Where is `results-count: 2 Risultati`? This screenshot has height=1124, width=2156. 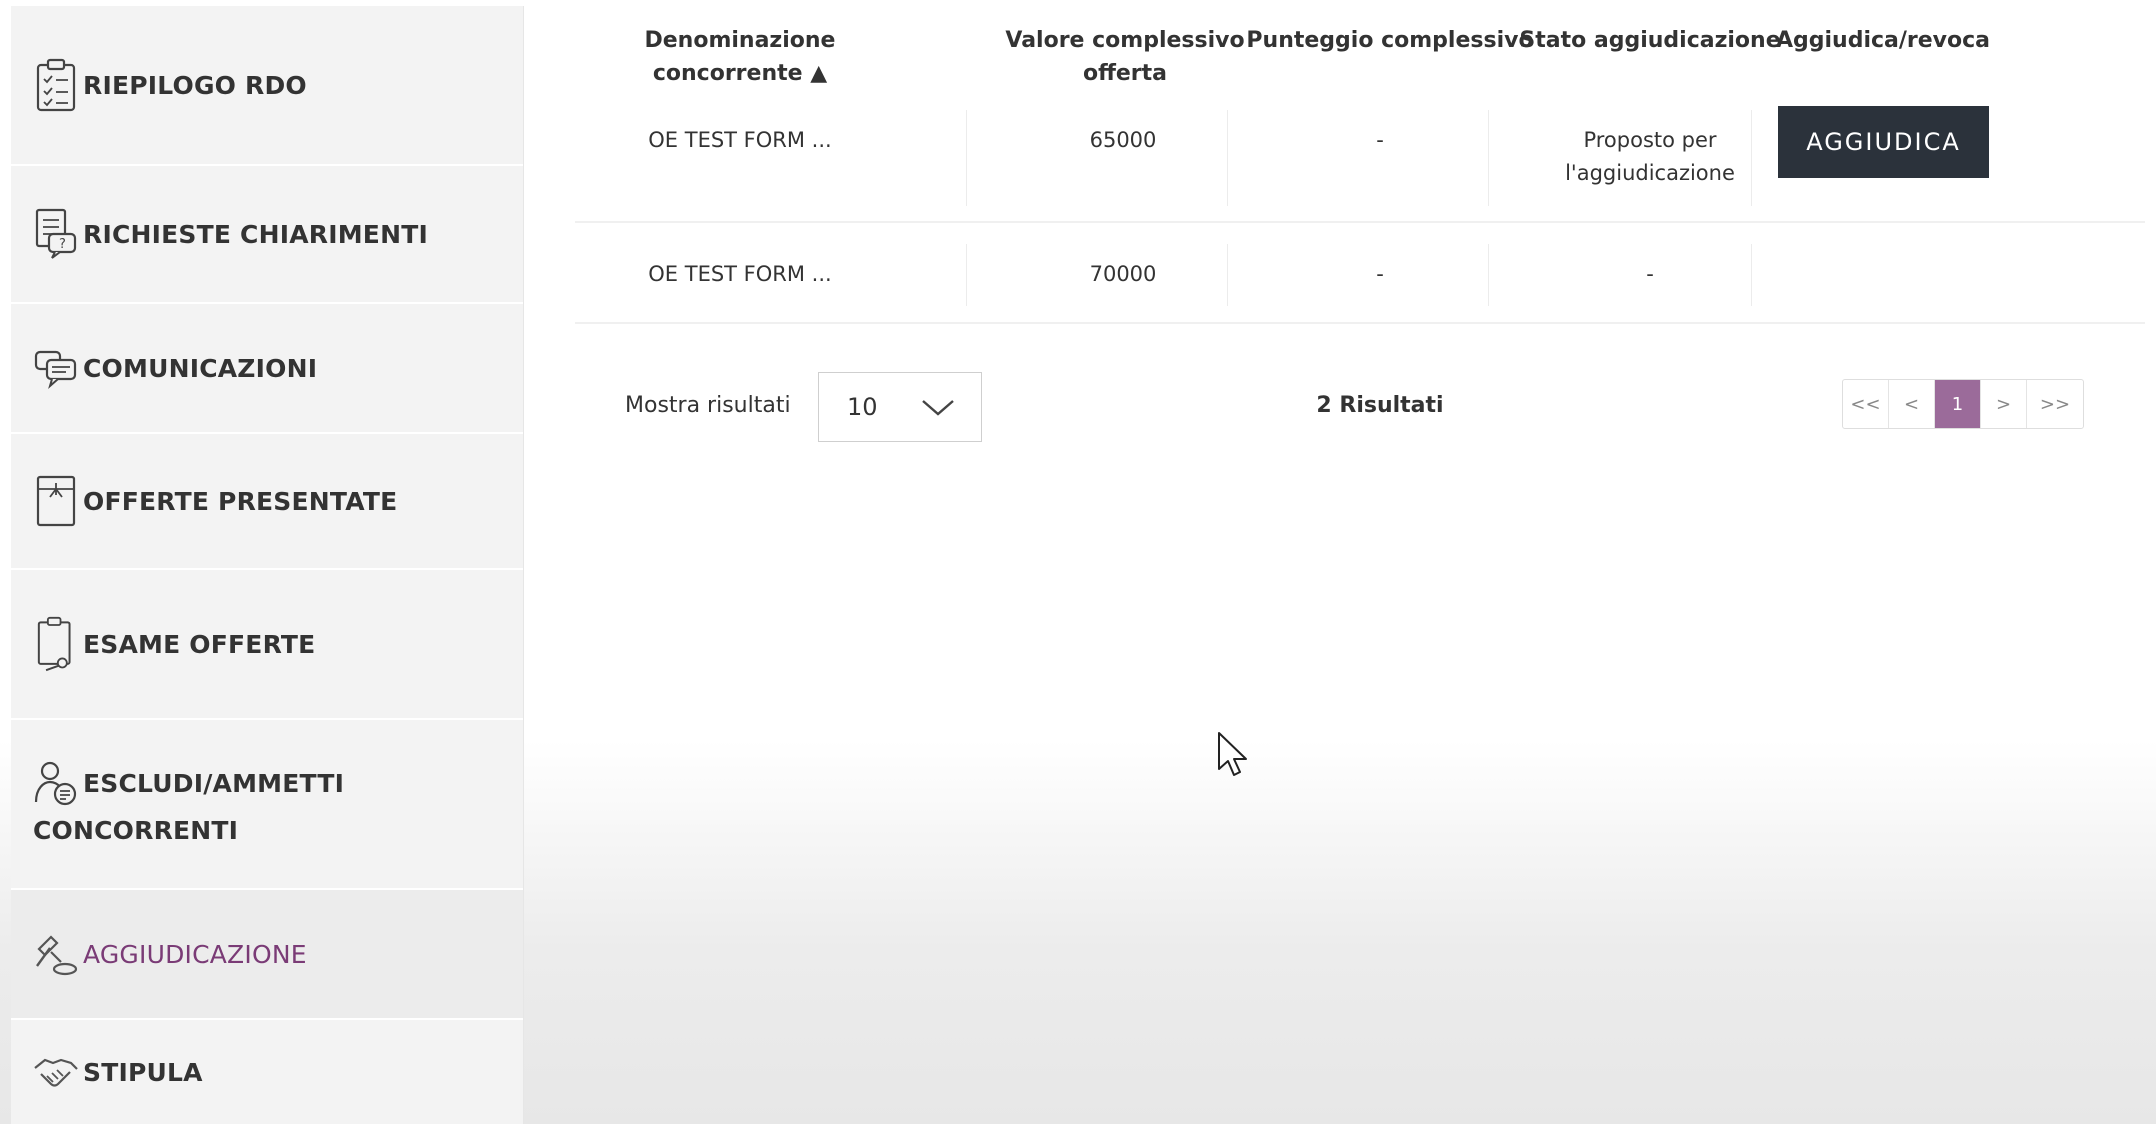
results-count: 2 Risultati is located at coordinates (1380, 405).